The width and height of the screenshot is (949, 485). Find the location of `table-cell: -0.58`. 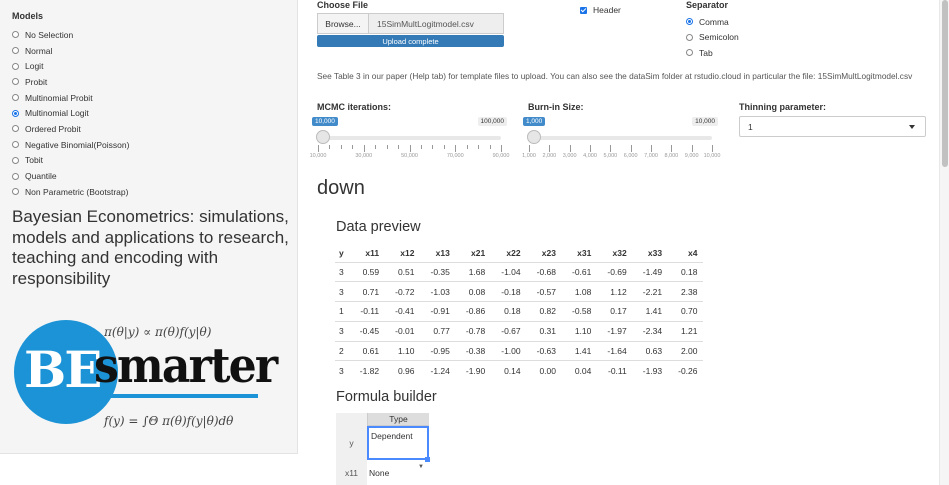

table-cell: -0.58 is located at coordinates (579, 311).